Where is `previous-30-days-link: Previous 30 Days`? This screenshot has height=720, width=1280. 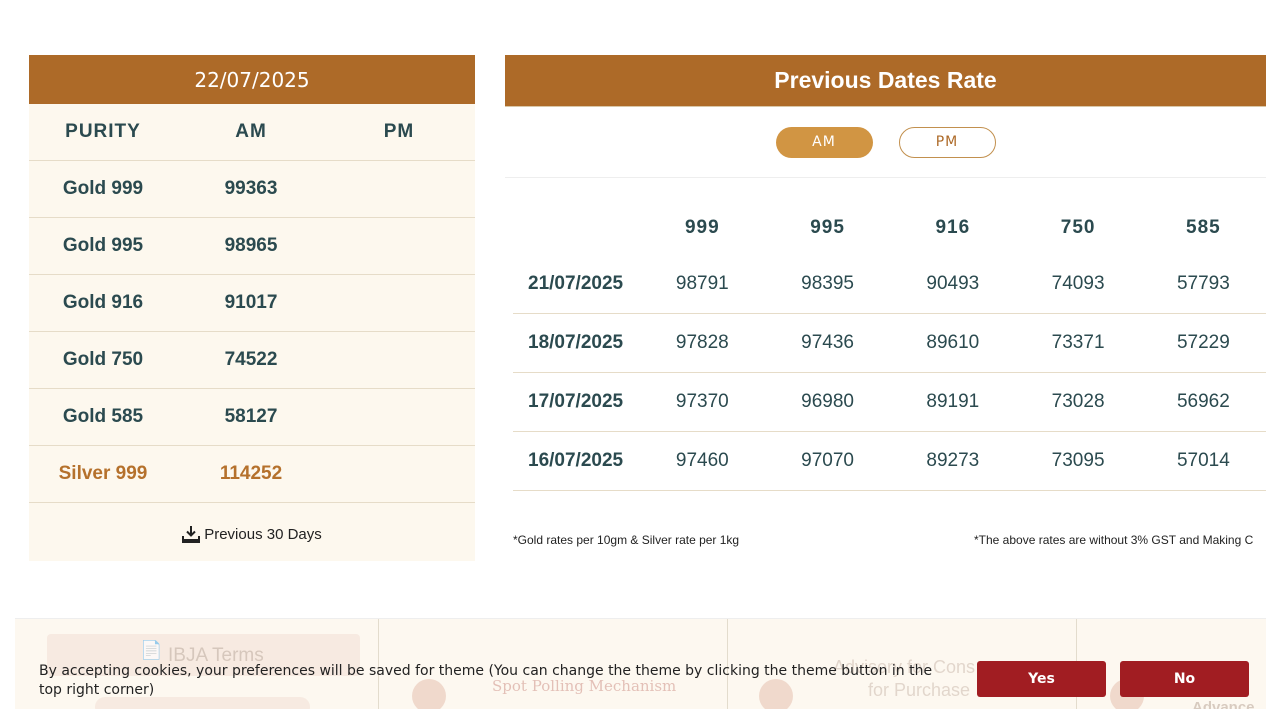 previous-30-days-link: Previous 30 Days is located at coordinates (252, 534).